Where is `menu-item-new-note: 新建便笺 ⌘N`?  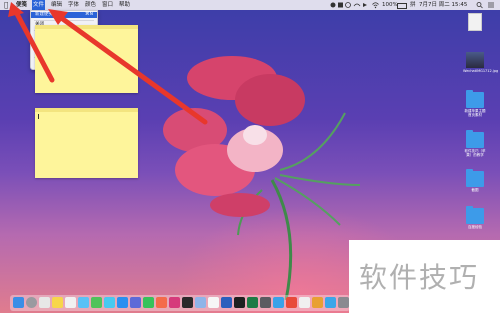 menu-item-new-note: 新建便笺 ⌘N is located at coordinates (64, 15).